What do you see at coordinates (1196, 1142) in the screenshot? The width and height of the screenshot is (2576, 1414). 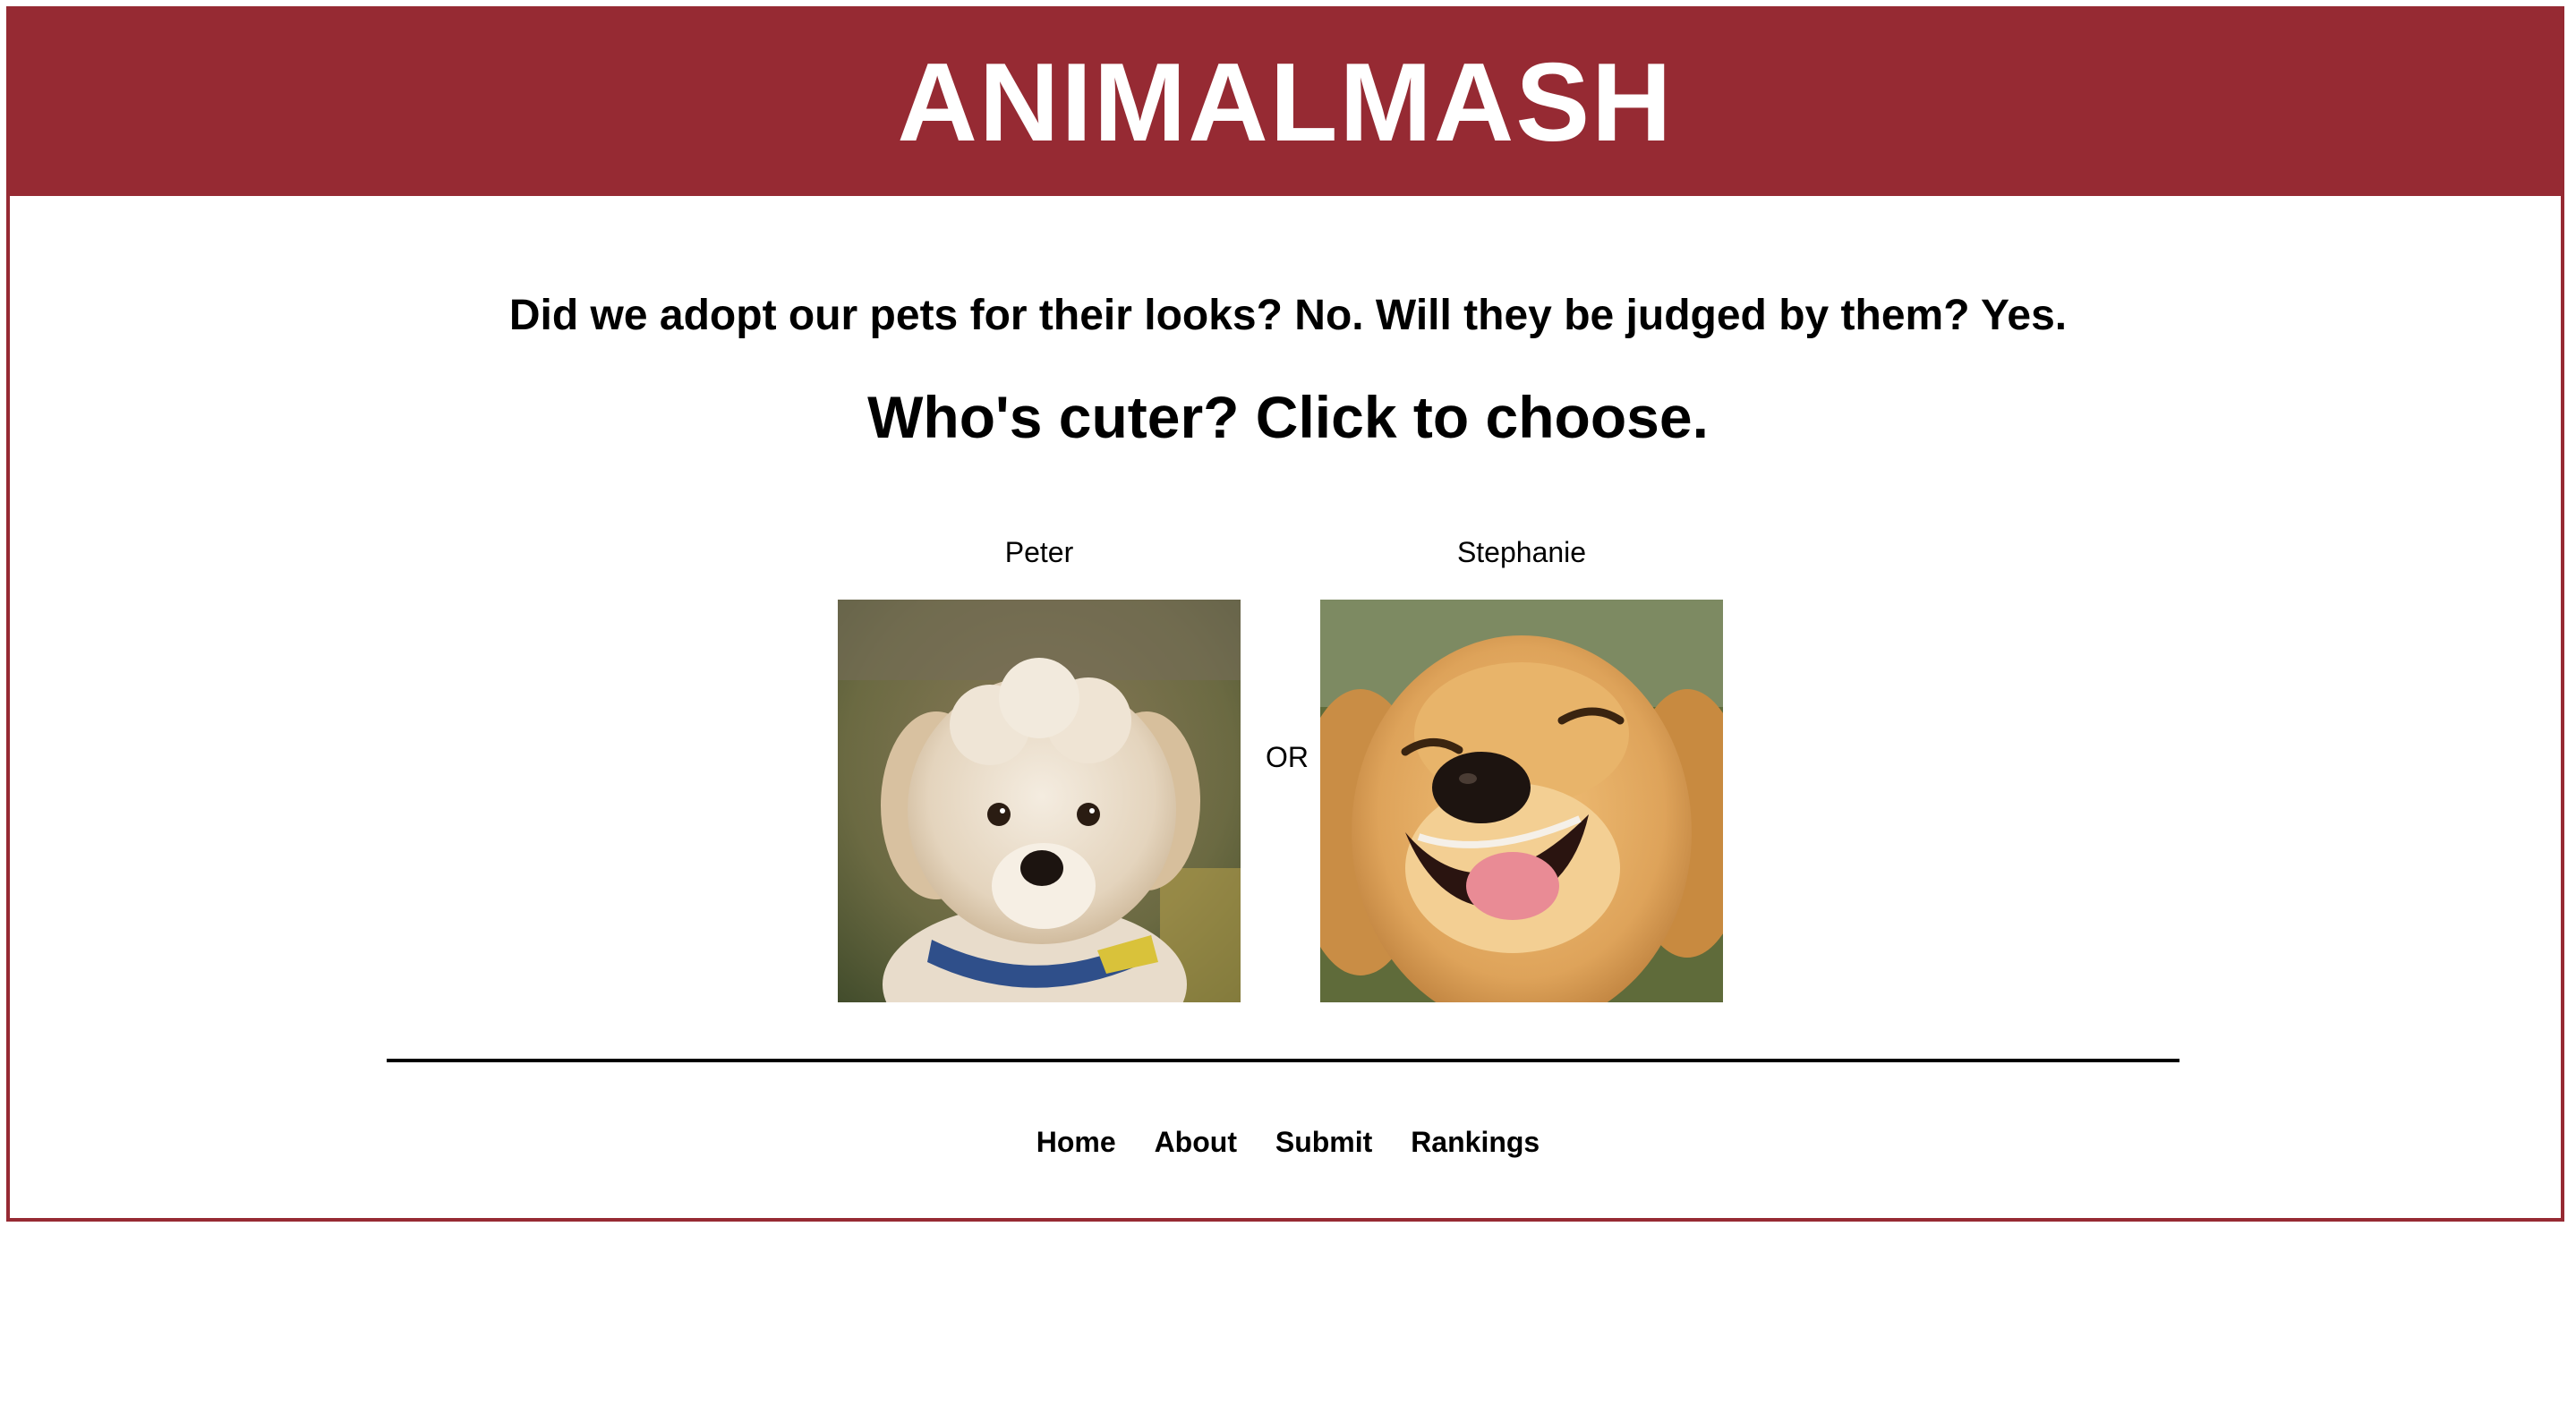 I see `nav-about-link: About` at bounding box center [1196, 1142].